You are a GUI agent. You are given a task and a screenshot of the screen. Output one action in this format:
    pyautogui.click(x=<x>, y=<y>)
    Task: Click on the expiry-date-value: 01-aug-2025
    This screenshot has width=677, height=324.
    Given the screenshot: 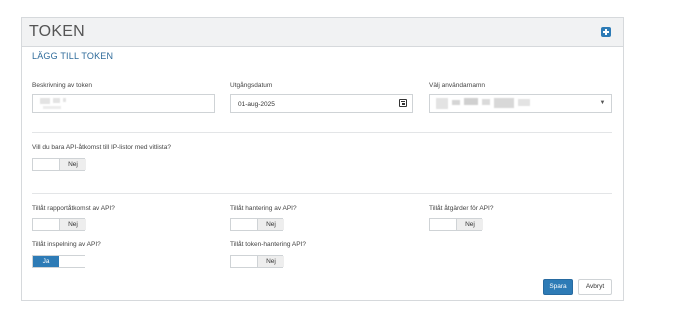 What is the action you would take?
    pyautogui.click(x=256, y=104)
    